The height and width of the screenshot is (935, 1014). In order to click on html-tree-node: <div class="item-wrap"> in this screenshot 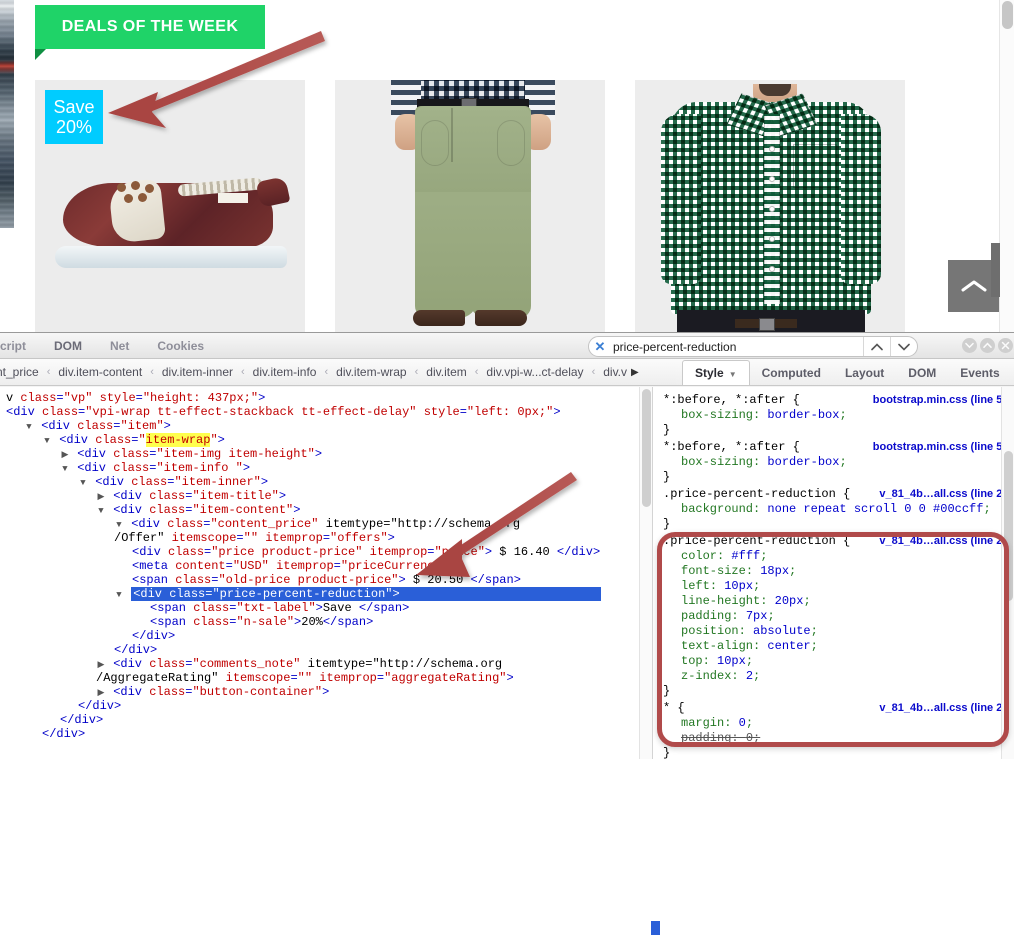, I will do `click(326, 440)`.